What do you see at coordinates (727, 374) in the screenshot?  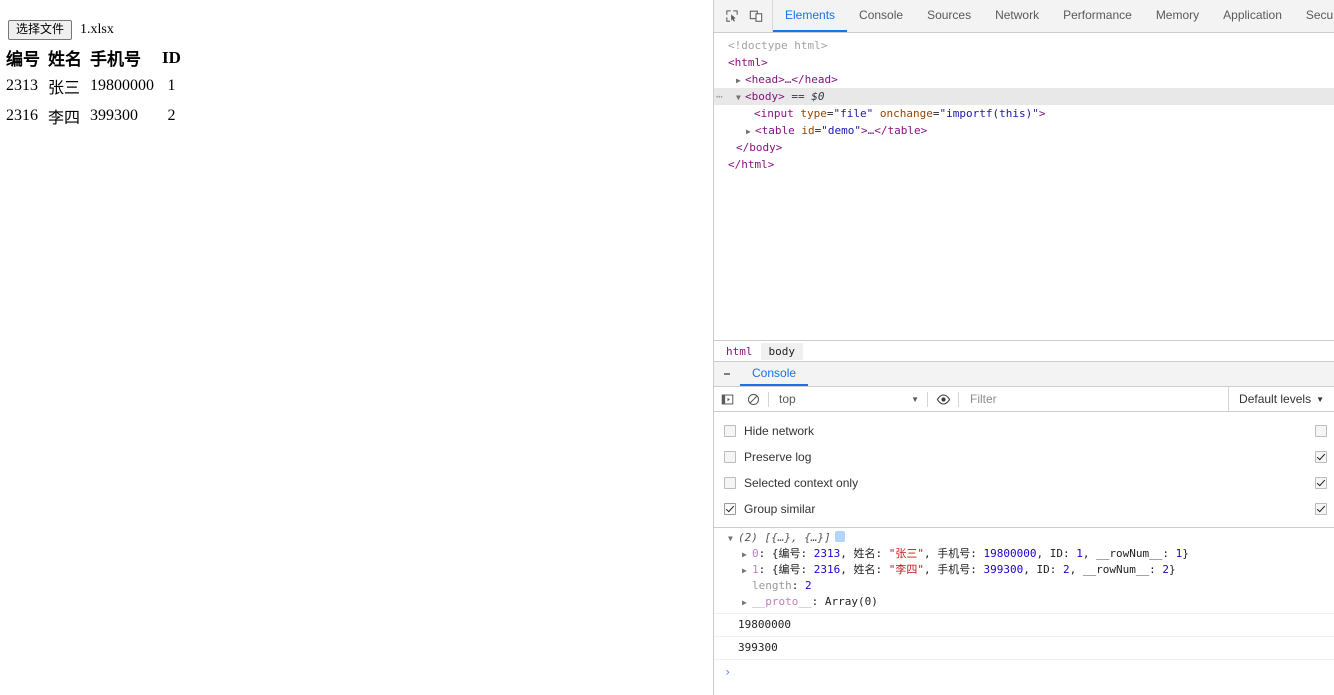 I see `more-tools-kebab-icon` at bounding box center [727, 374].